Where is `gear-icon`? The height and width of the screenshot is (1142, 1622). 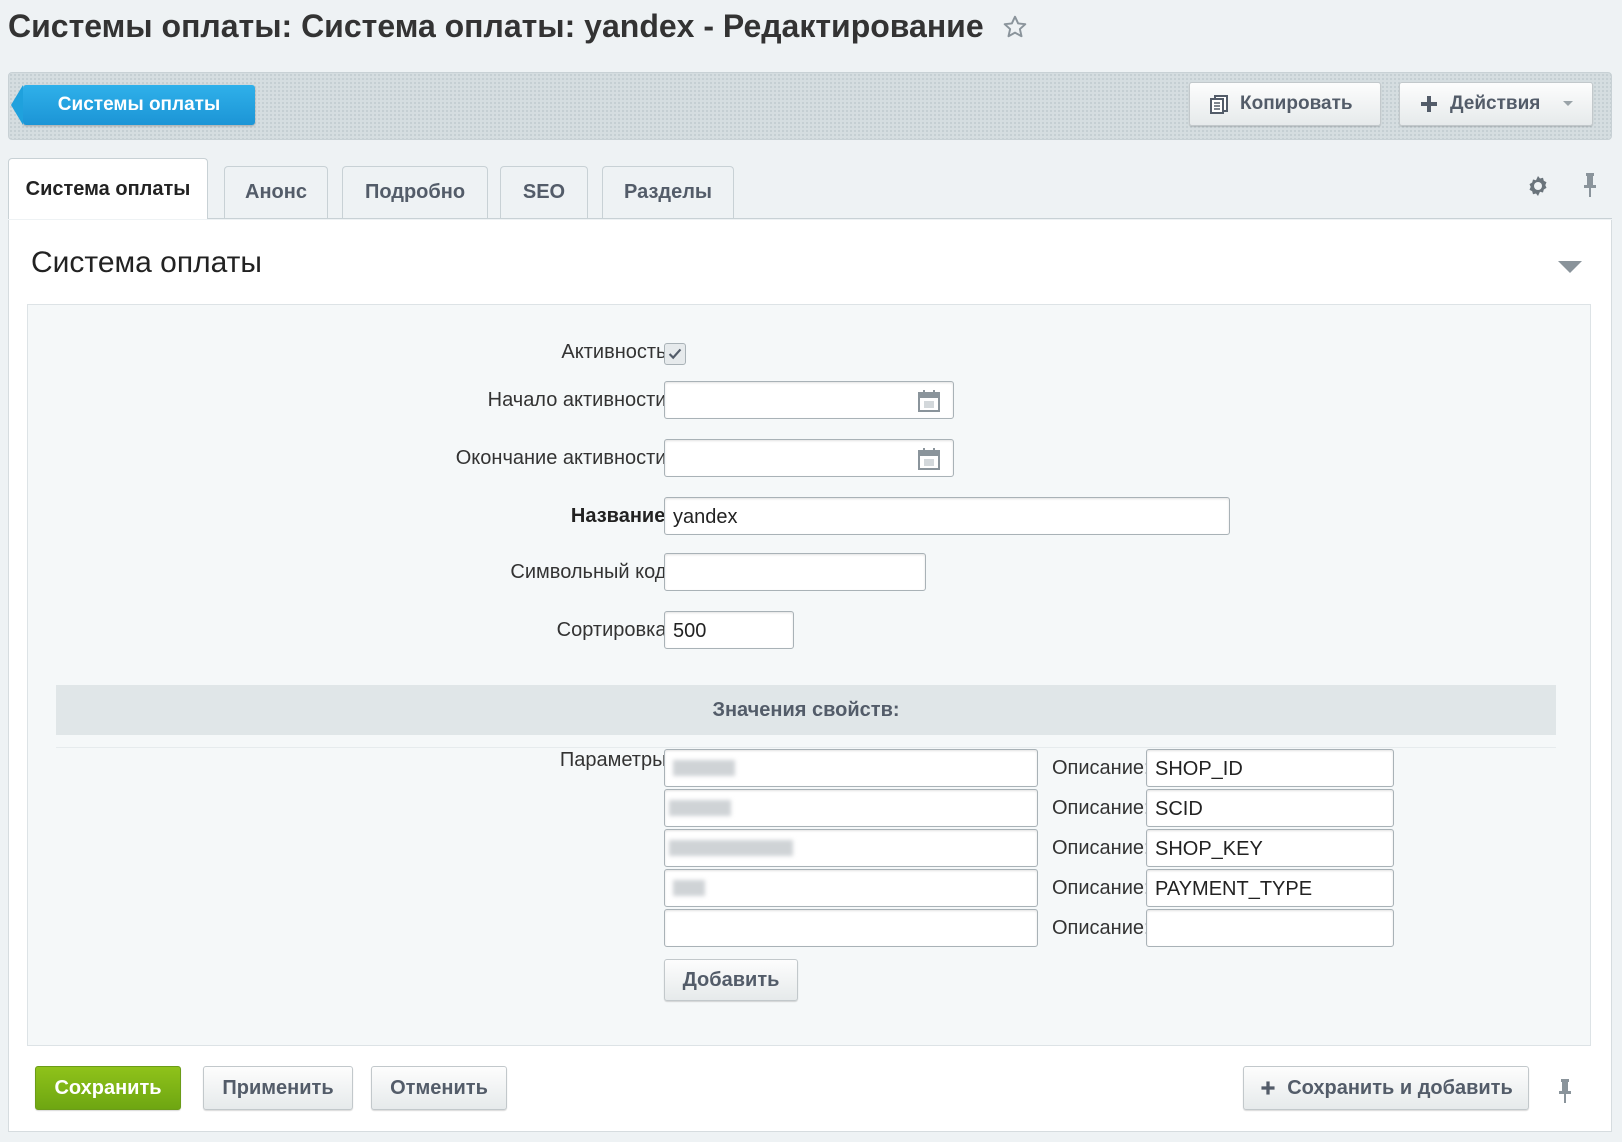
gear-icon is located at coordinates (1538, 186).